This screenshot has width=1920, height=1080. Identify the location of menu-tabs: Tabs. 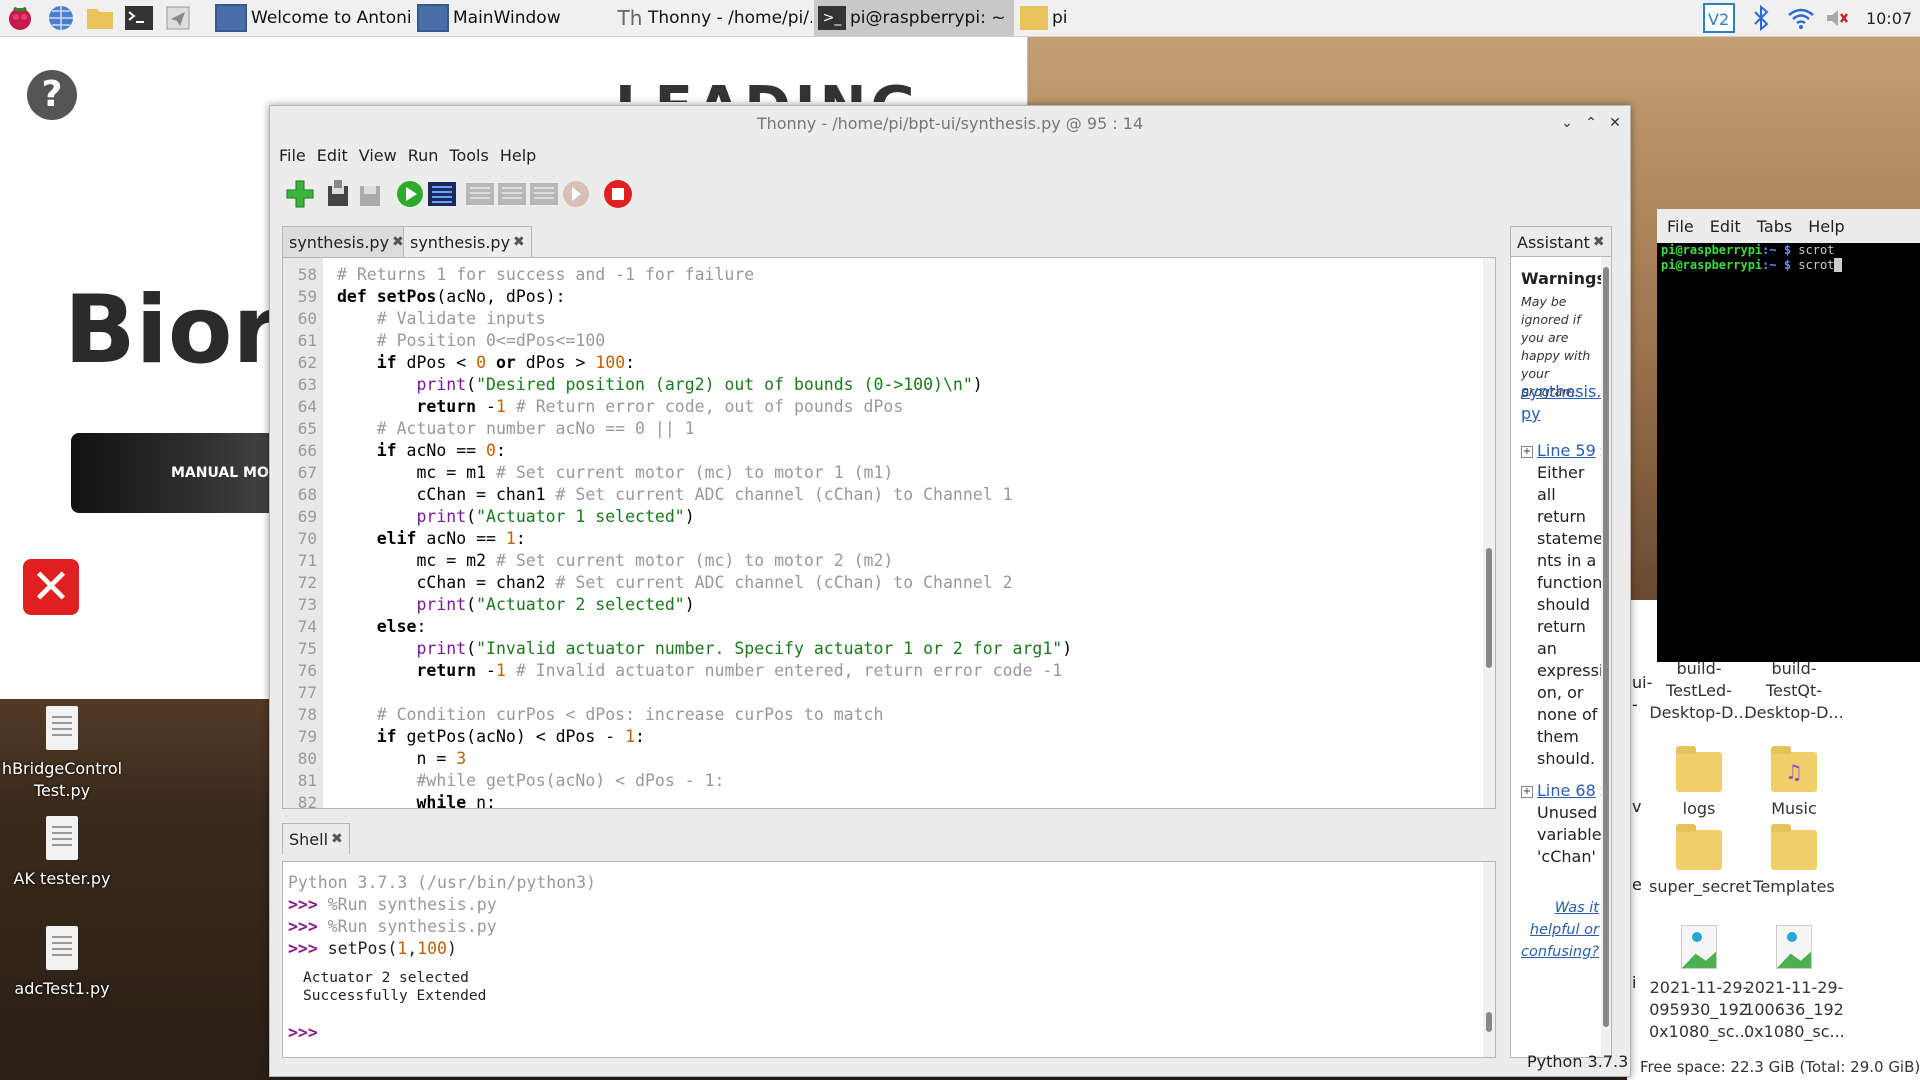
(1774, 226).